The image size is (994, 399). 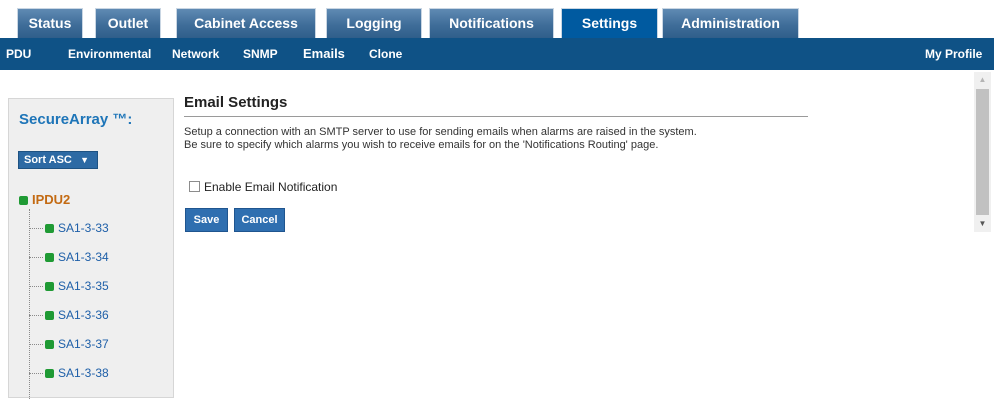 I want to click on subnav-clone: Clone, so click(x=385, y=54).